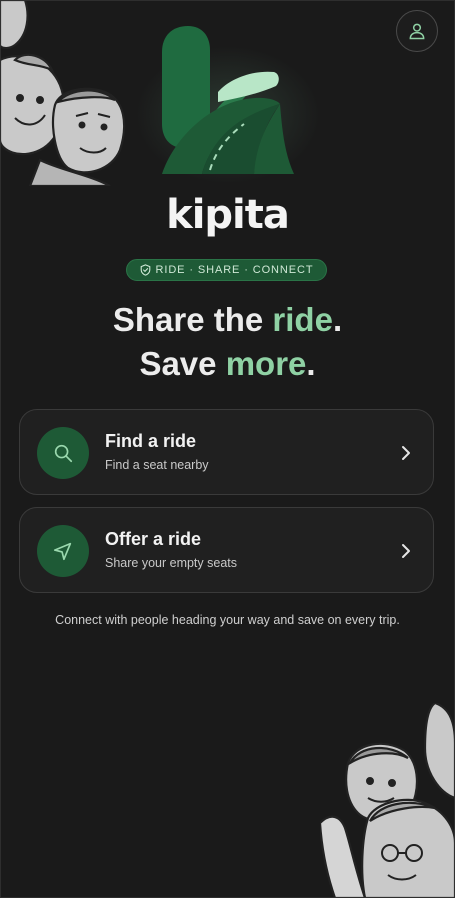 The image size is (455, 898). I want to click on headline-accent: more, so click(266, 363).